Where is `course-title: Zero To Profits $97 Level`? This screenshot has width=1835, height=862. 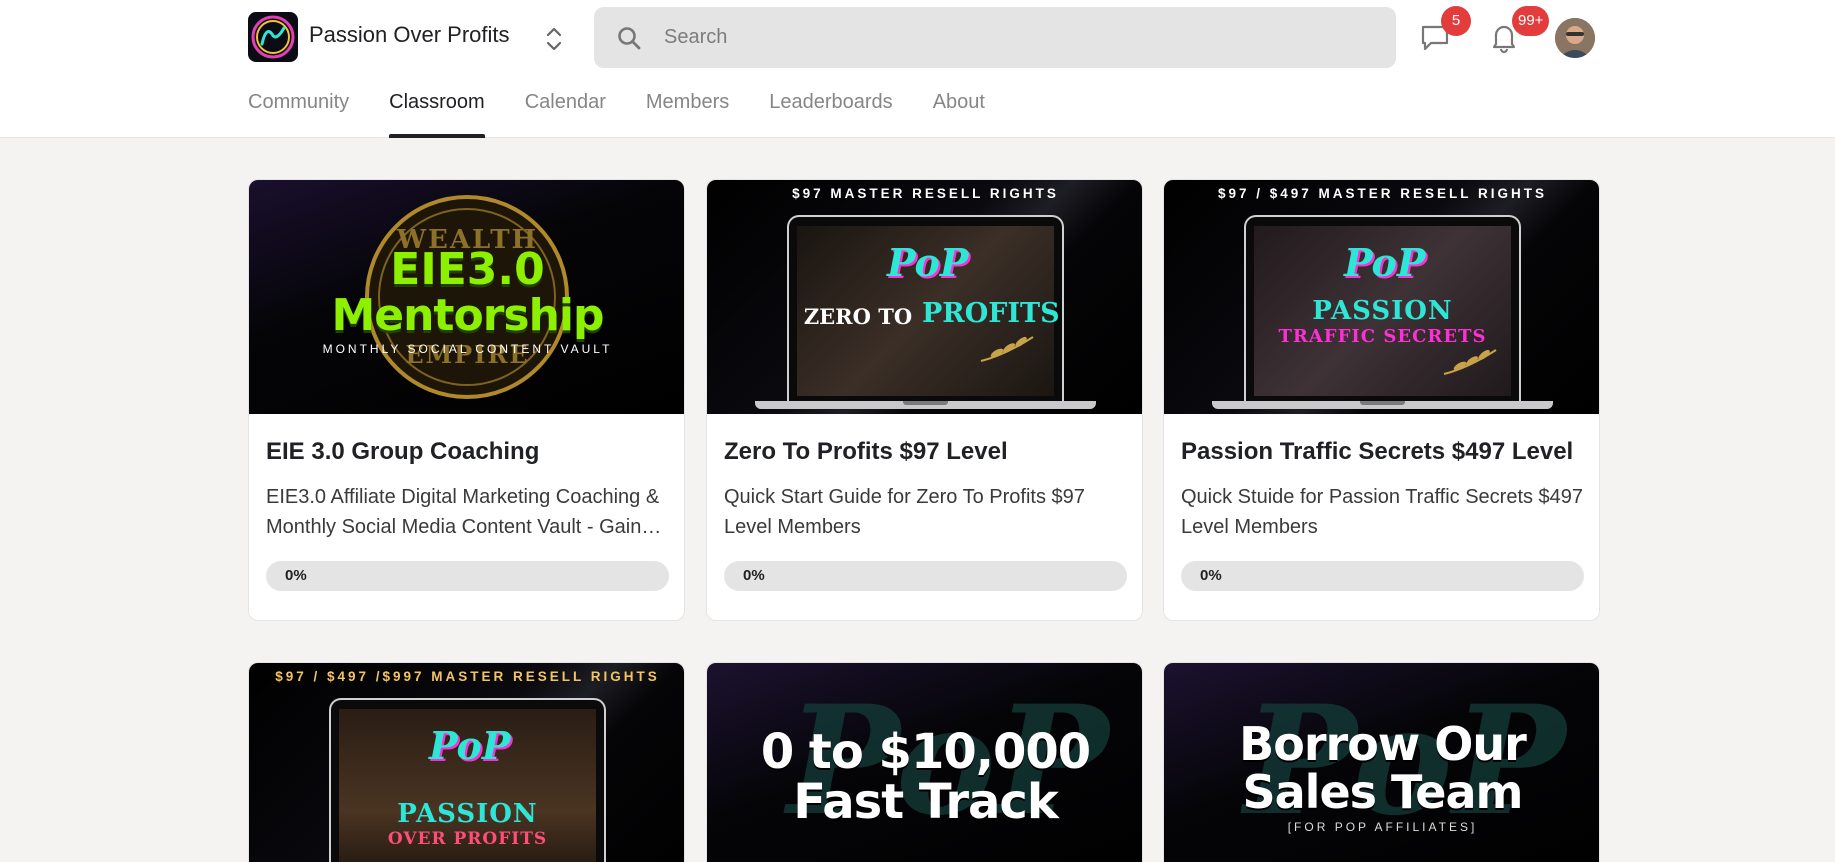
course-title: Zero To Profits $97 Level is located at coordinates (866, 451).